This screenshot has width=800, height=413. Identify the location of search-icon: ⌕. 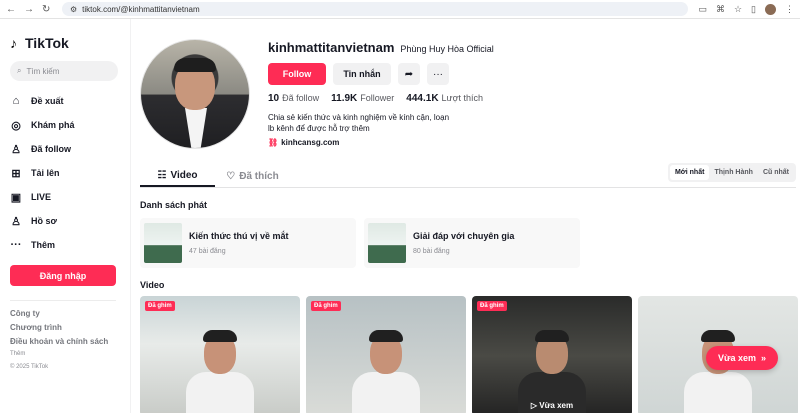
(19, 70).